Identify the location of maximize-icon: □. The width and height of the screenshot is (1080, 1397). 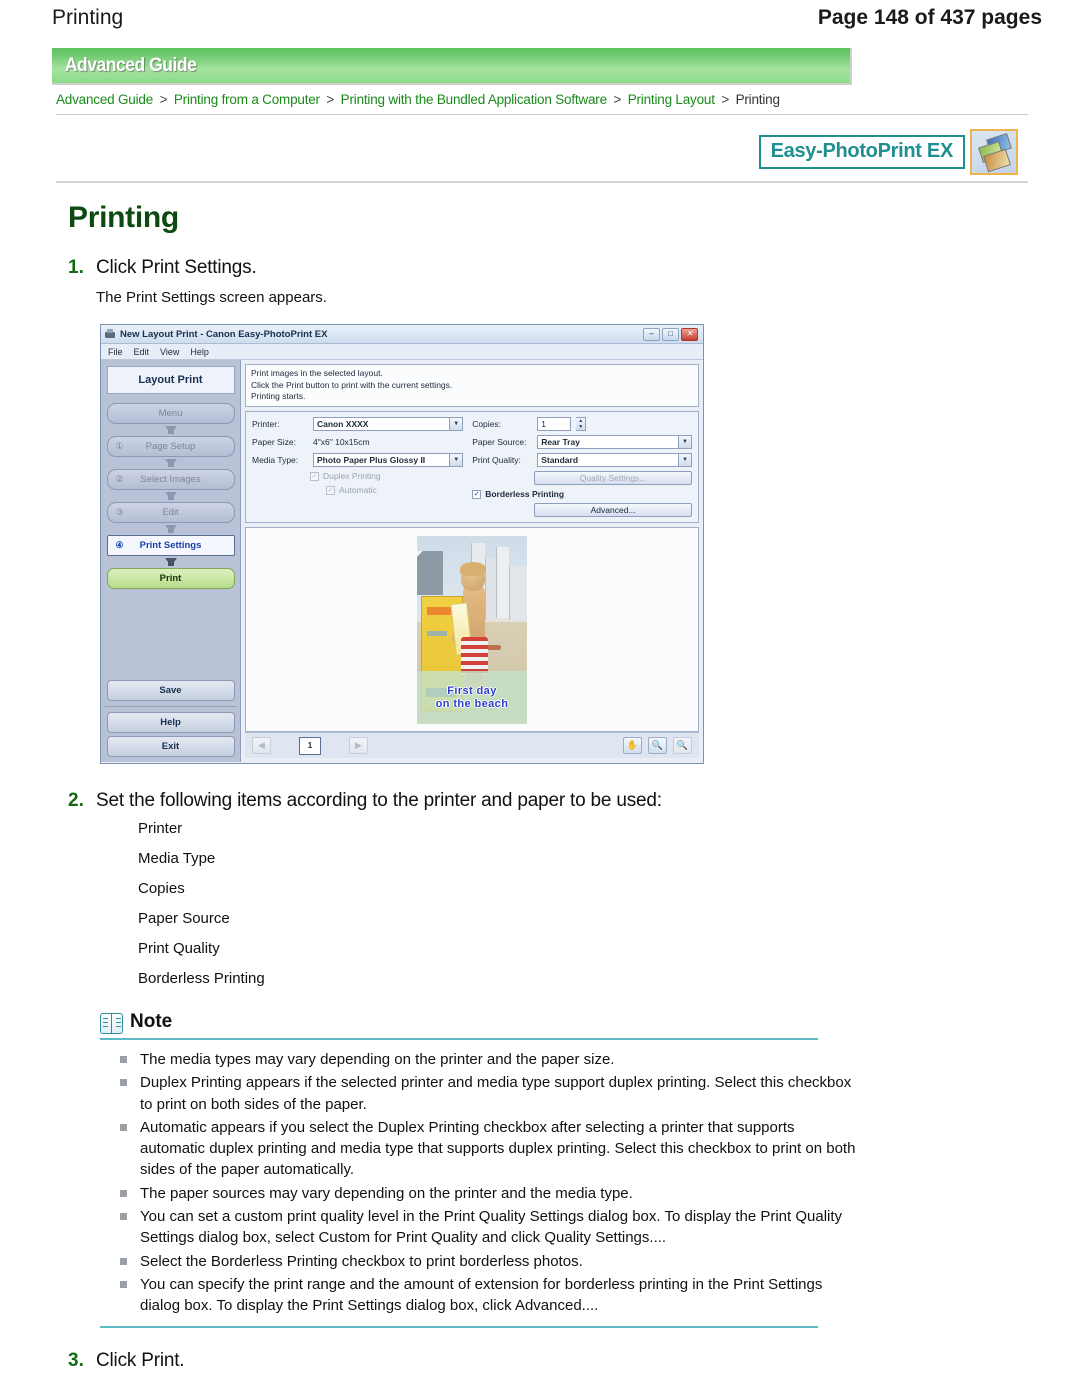
(670, 333).